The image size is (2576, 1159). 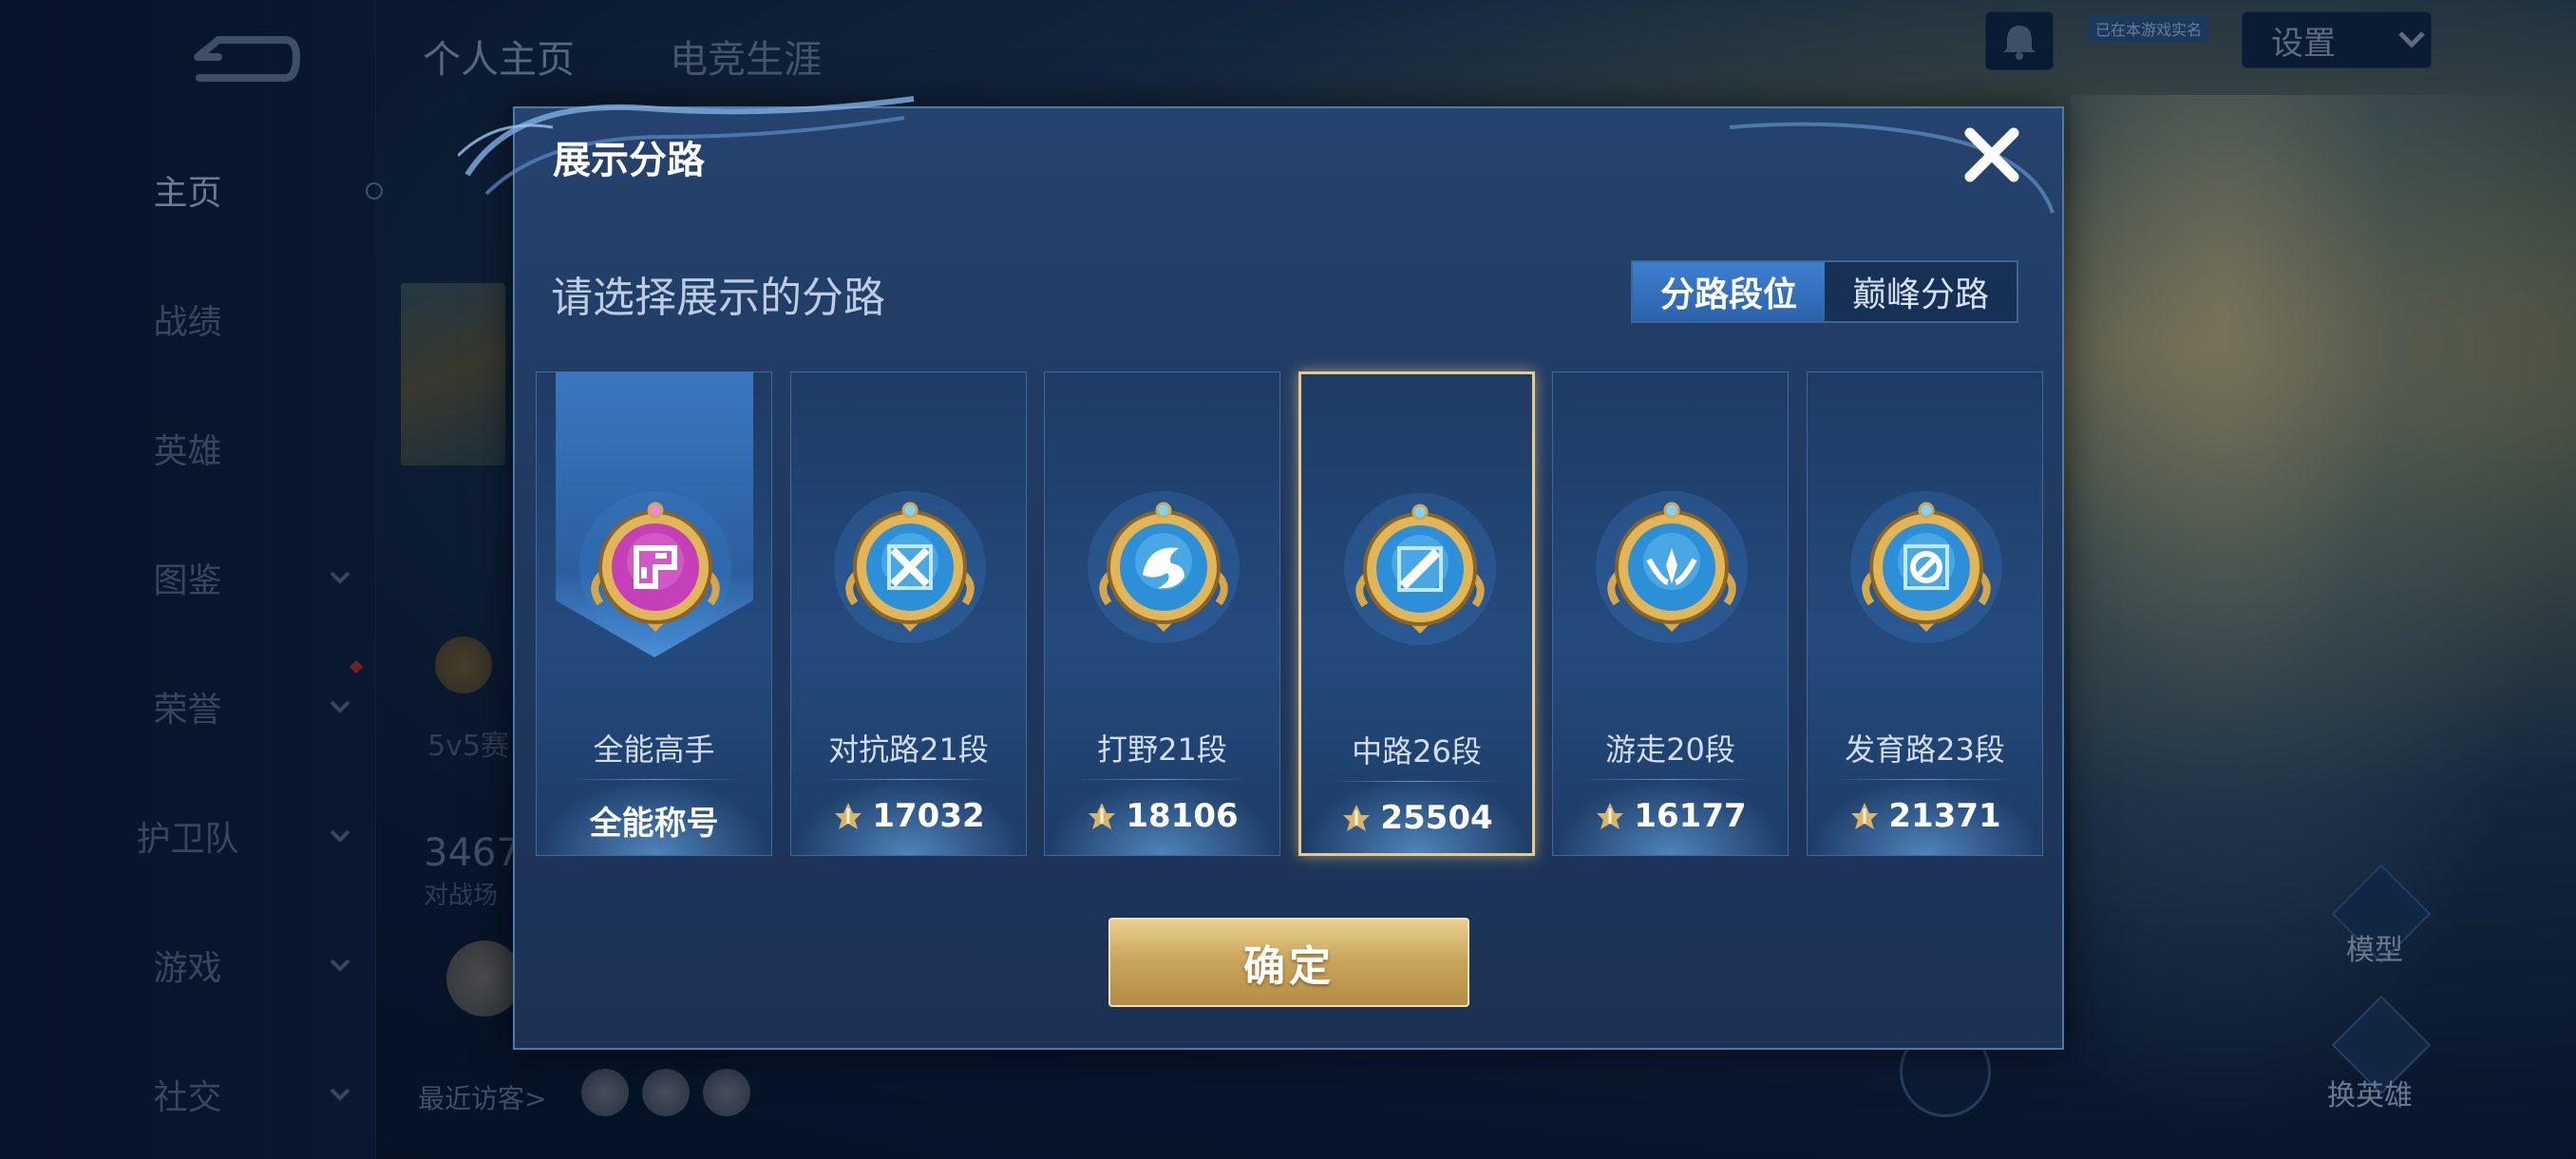 I want to click on all-round-emblem-icon, so click(x=655, y=567).